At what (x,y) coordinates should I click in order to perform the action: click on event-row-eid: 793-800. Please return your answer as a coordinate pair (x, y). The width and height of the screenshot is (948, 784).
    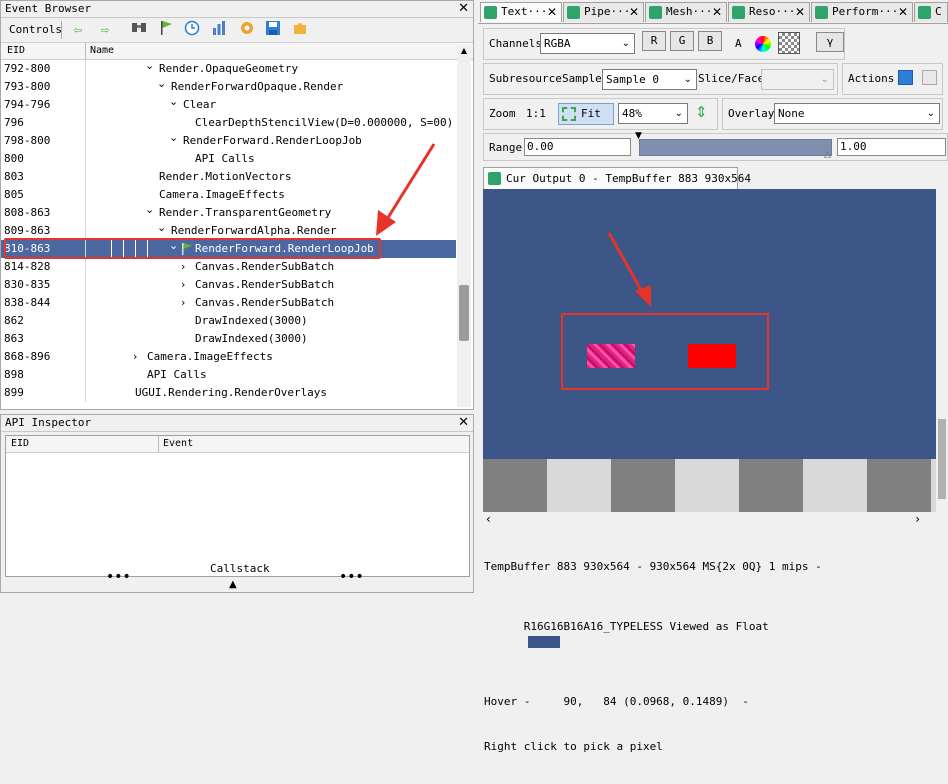
    Looking at the image, I should click on (27, 86).